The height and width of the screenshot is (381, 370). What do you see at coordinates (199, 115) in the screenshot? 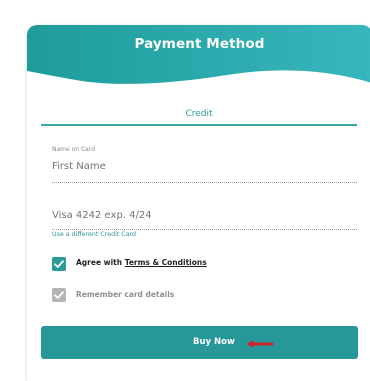
I see `tab-credit: Credit` at bounding box center [199, 115].